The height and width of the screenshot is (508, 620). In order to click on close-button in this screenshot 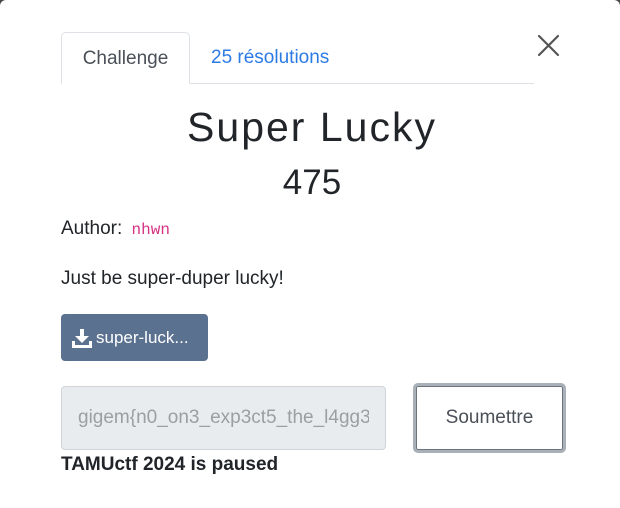, I will do `click(549, 46)`.